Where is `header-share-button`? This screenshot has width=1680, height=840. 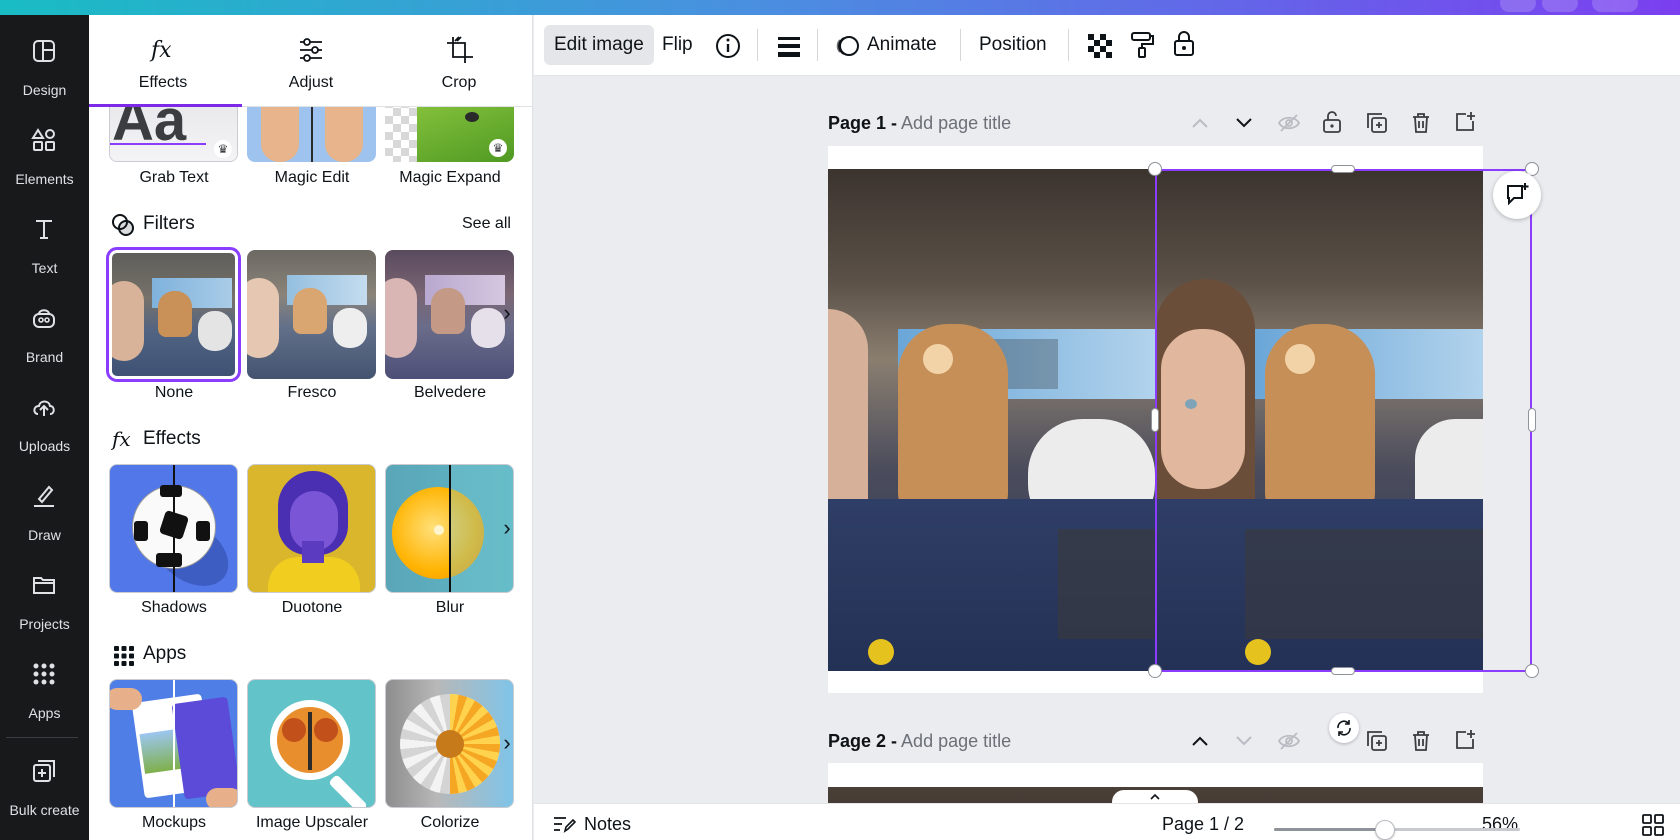
header-share-button is located at coordinates (1615, 6).